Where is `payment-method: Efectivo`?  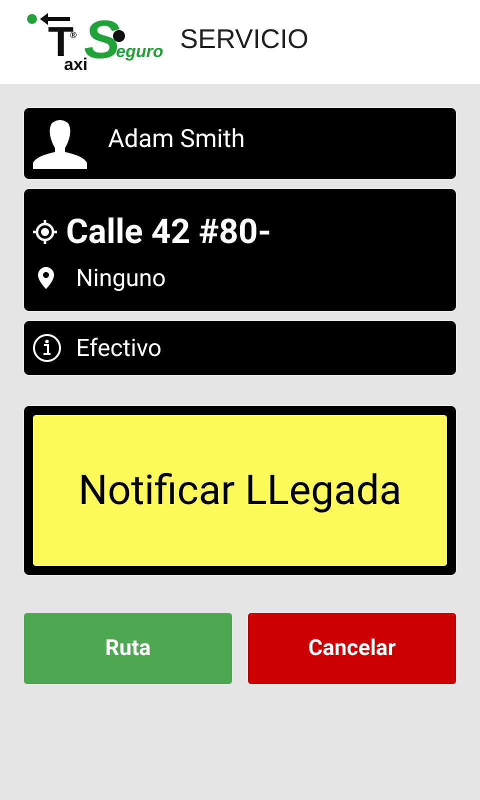
payment-method: Efectivo is located at coordinates (119, 348).